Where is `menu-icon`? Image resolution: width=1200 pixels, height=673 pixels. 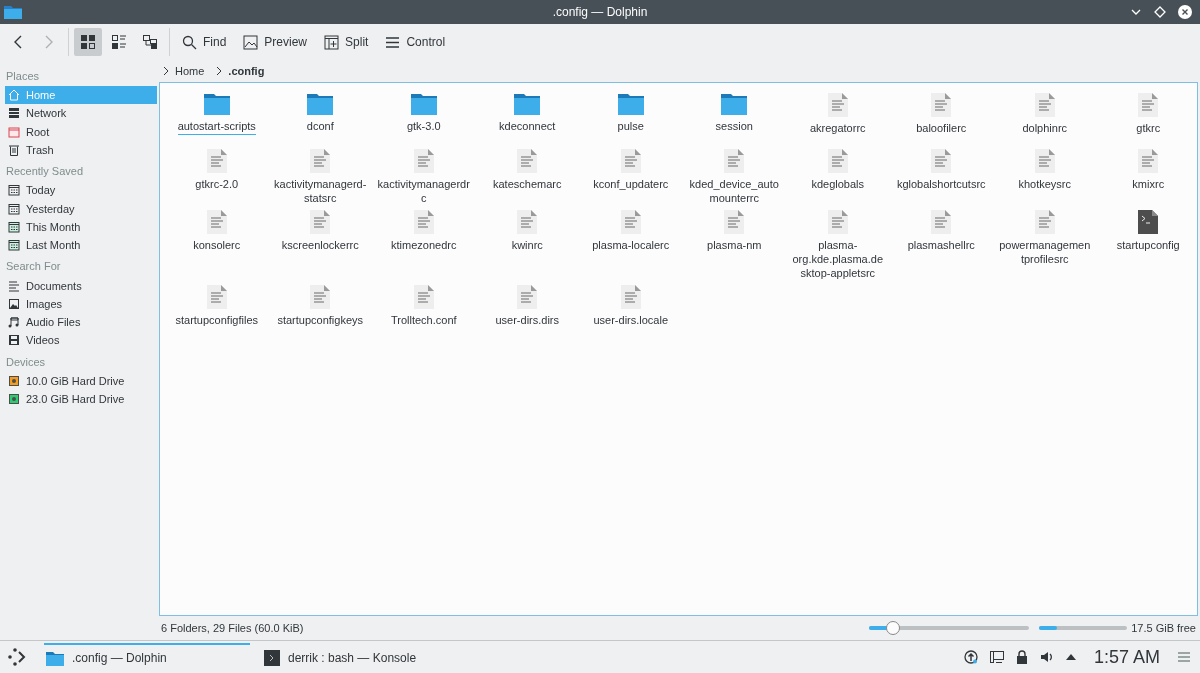 menu-icon is located at coordinates (393, 42).